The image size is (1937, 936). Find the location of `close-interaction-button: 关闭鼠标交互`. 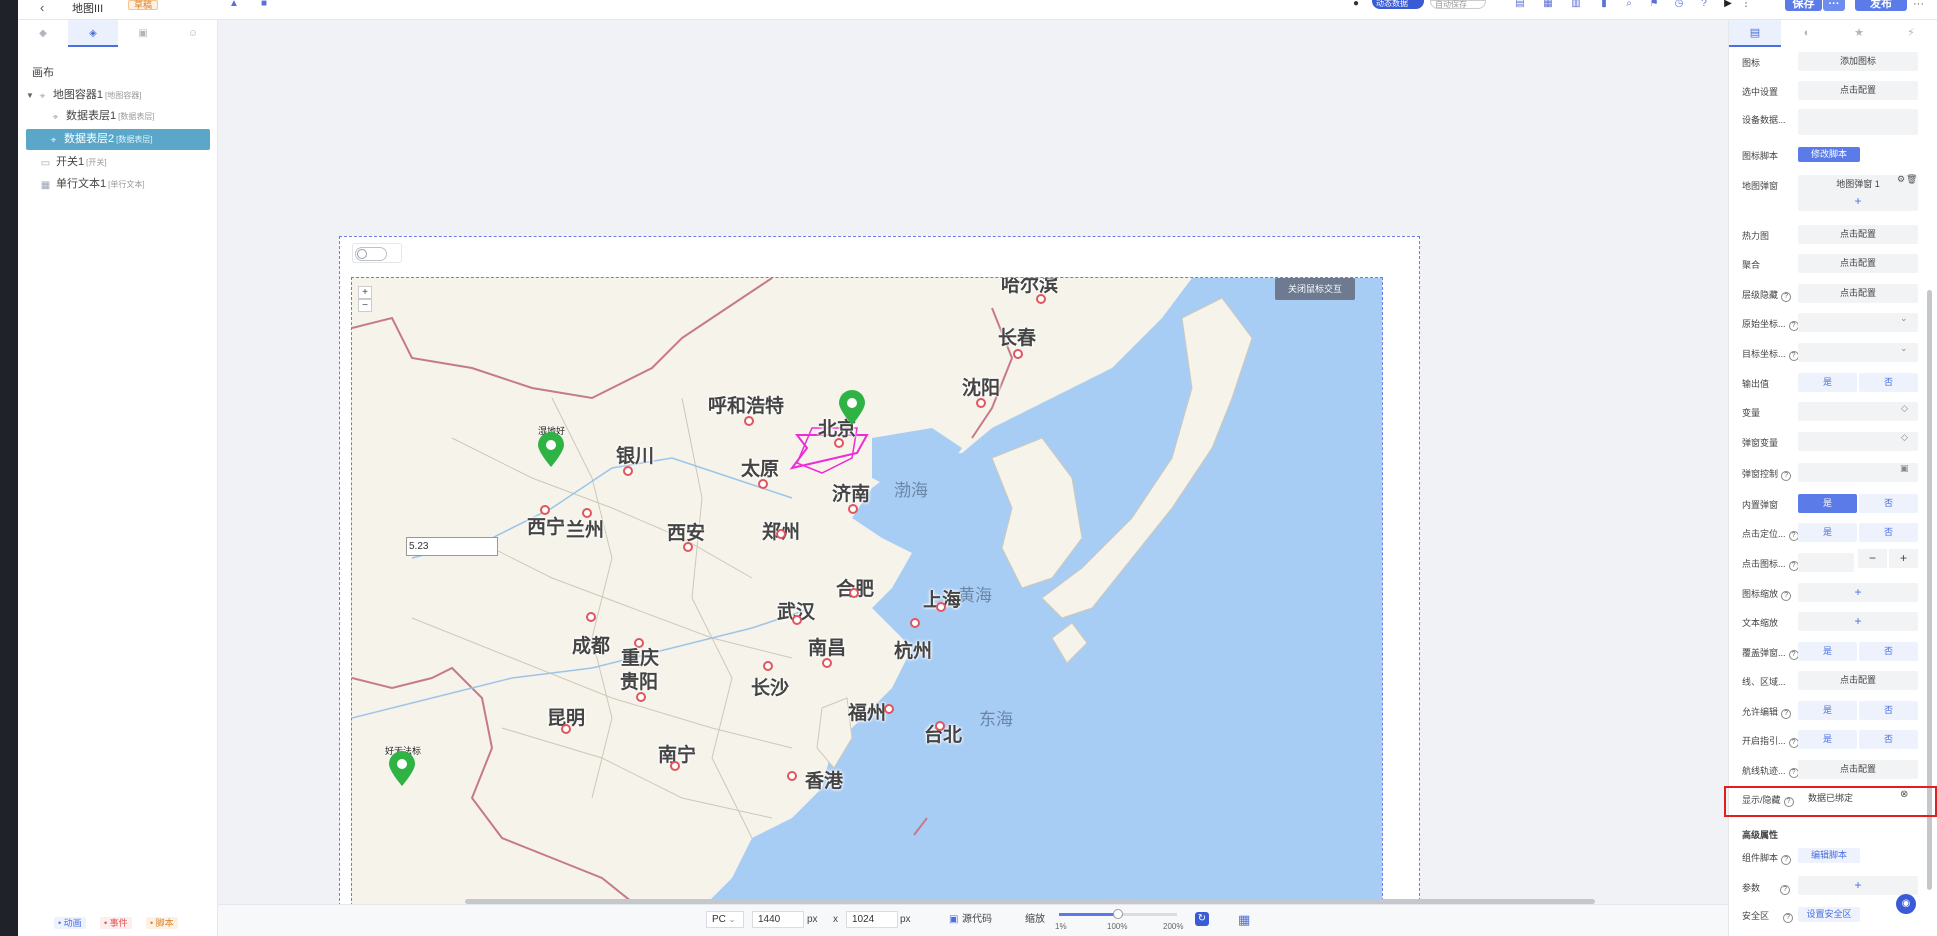

close-interaction-button: 关闭鼠标交互 is located at coordinates (1315, 289).